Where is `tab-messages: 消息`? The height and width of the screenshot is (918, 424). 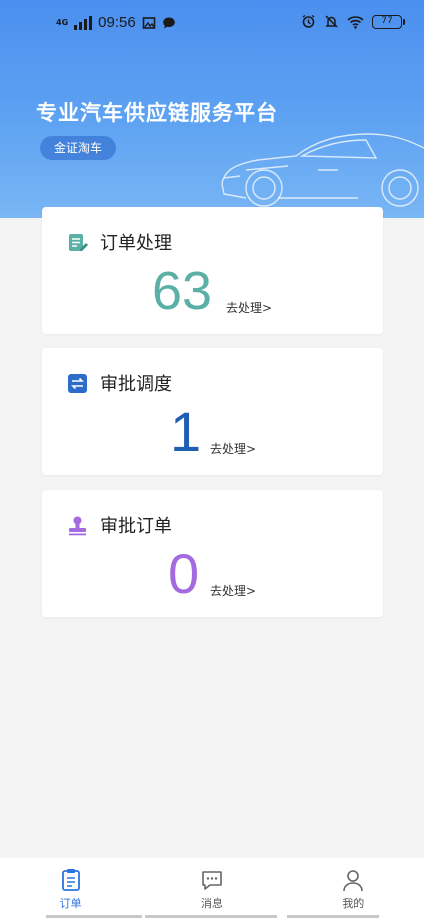
tab-messages: 消息 is located at coordinates (211, 888).